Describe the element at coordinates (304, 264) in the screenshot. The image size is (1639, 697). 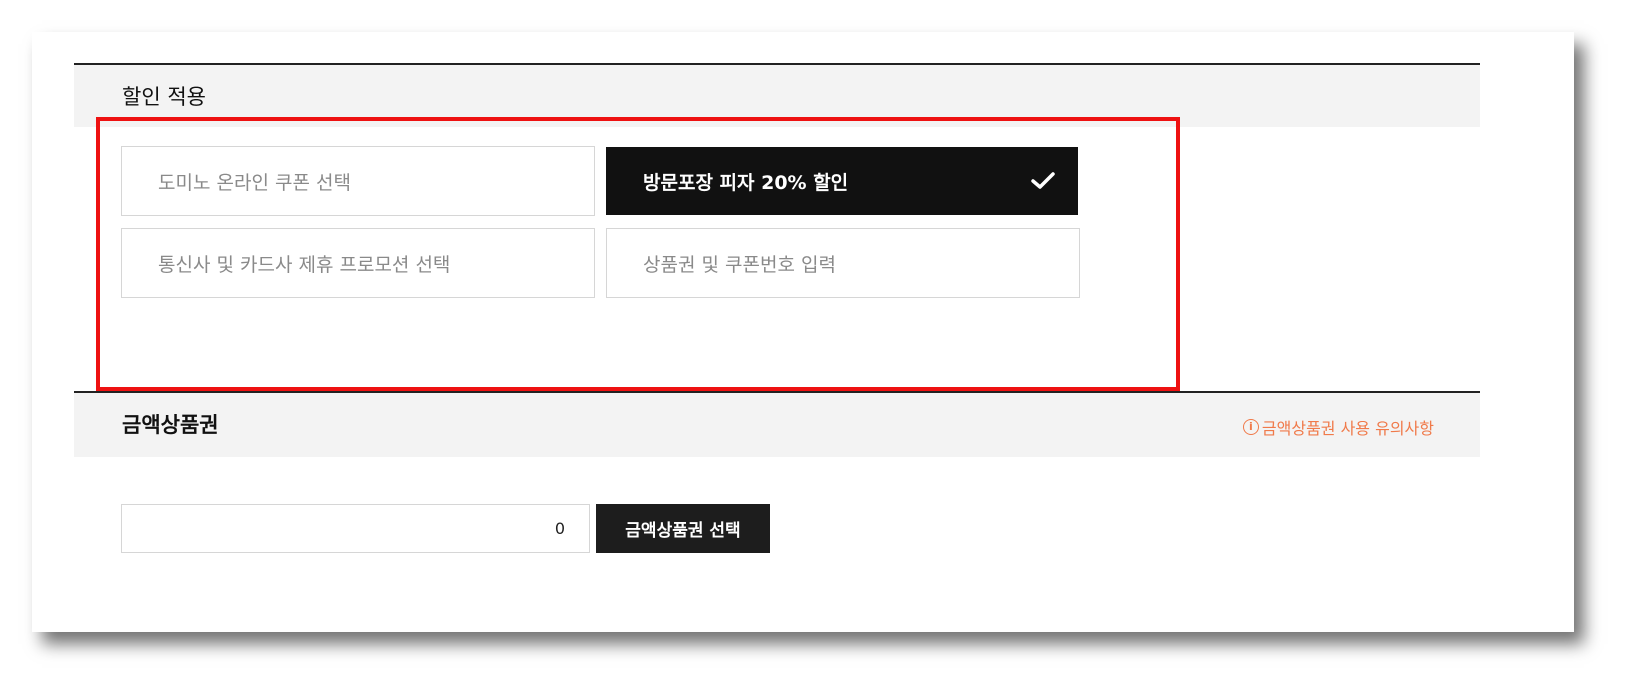
I see `option-label: 통신사 및 카드사 제휴 프로모션 선택` at that location.